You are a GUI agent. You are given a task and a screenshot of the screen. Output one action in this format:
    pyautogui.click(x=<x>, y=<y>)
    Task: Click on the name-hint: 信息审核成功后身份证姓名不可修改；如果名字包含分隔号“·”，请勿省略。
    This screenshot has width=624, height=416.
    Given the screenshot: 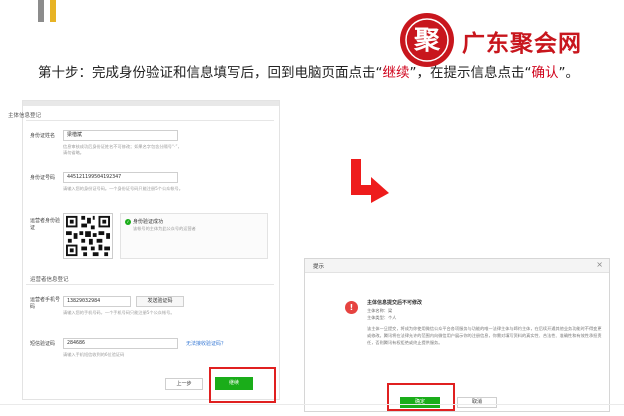 What is the action you would take?
    pyautogui.click(x=122, y=149)
    